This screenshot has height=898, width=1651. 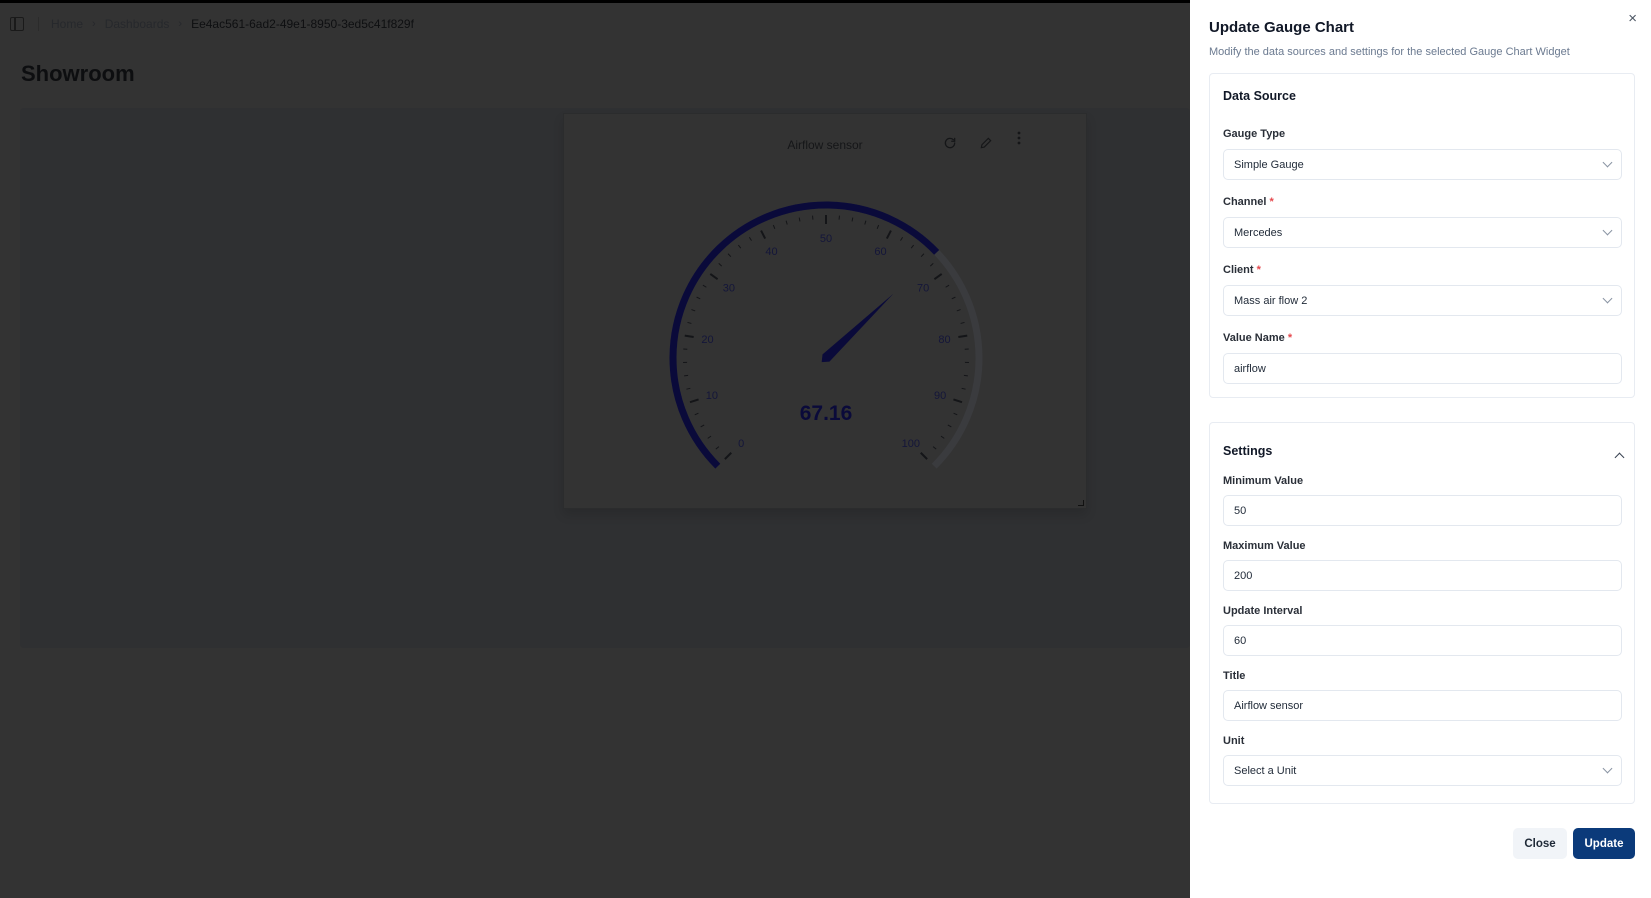 What do you see at coordinates (1632, 18) in the screenshot?
I see `close-icon: ×` at bounding box center [1632, 18].